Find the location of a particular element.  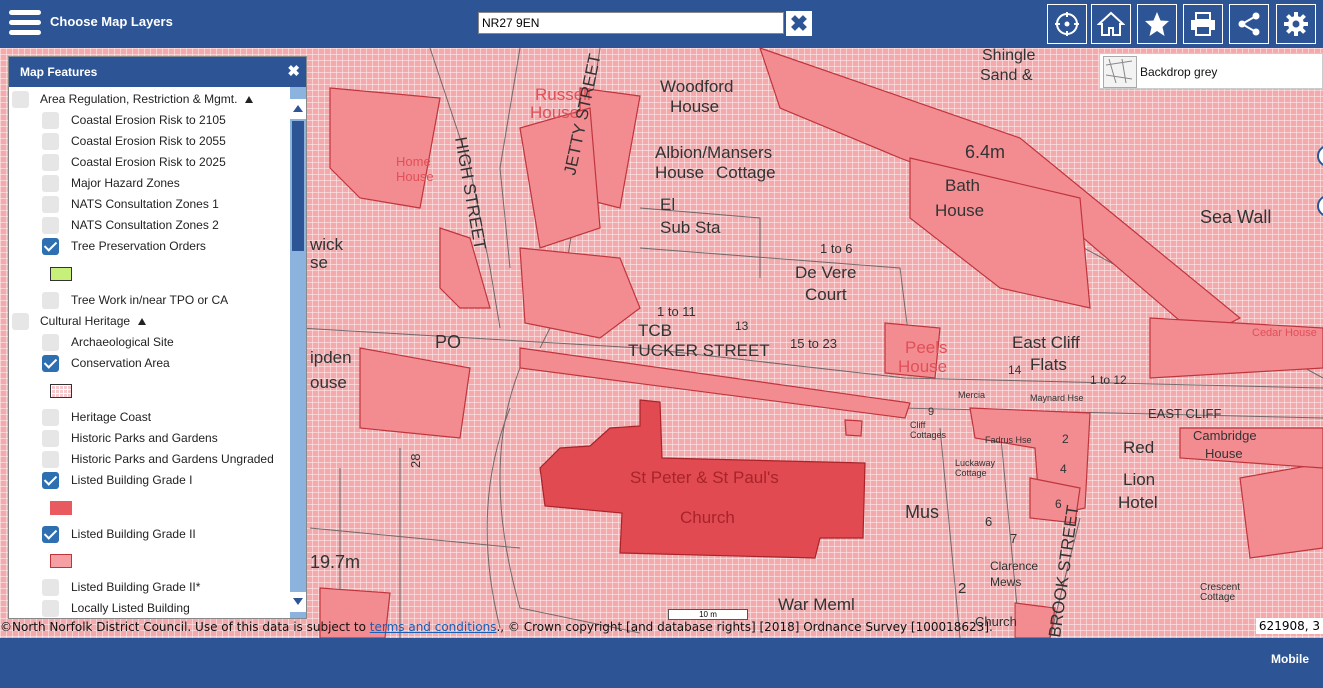

layer-item: Archaeological Site is located at coordinates (108, 342).